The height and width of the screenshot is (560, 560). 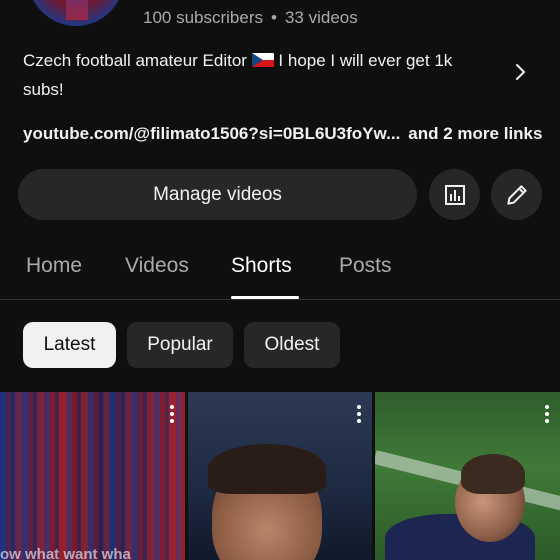 I want to click on filter-latest: Latest, so click(x=69, y=345).